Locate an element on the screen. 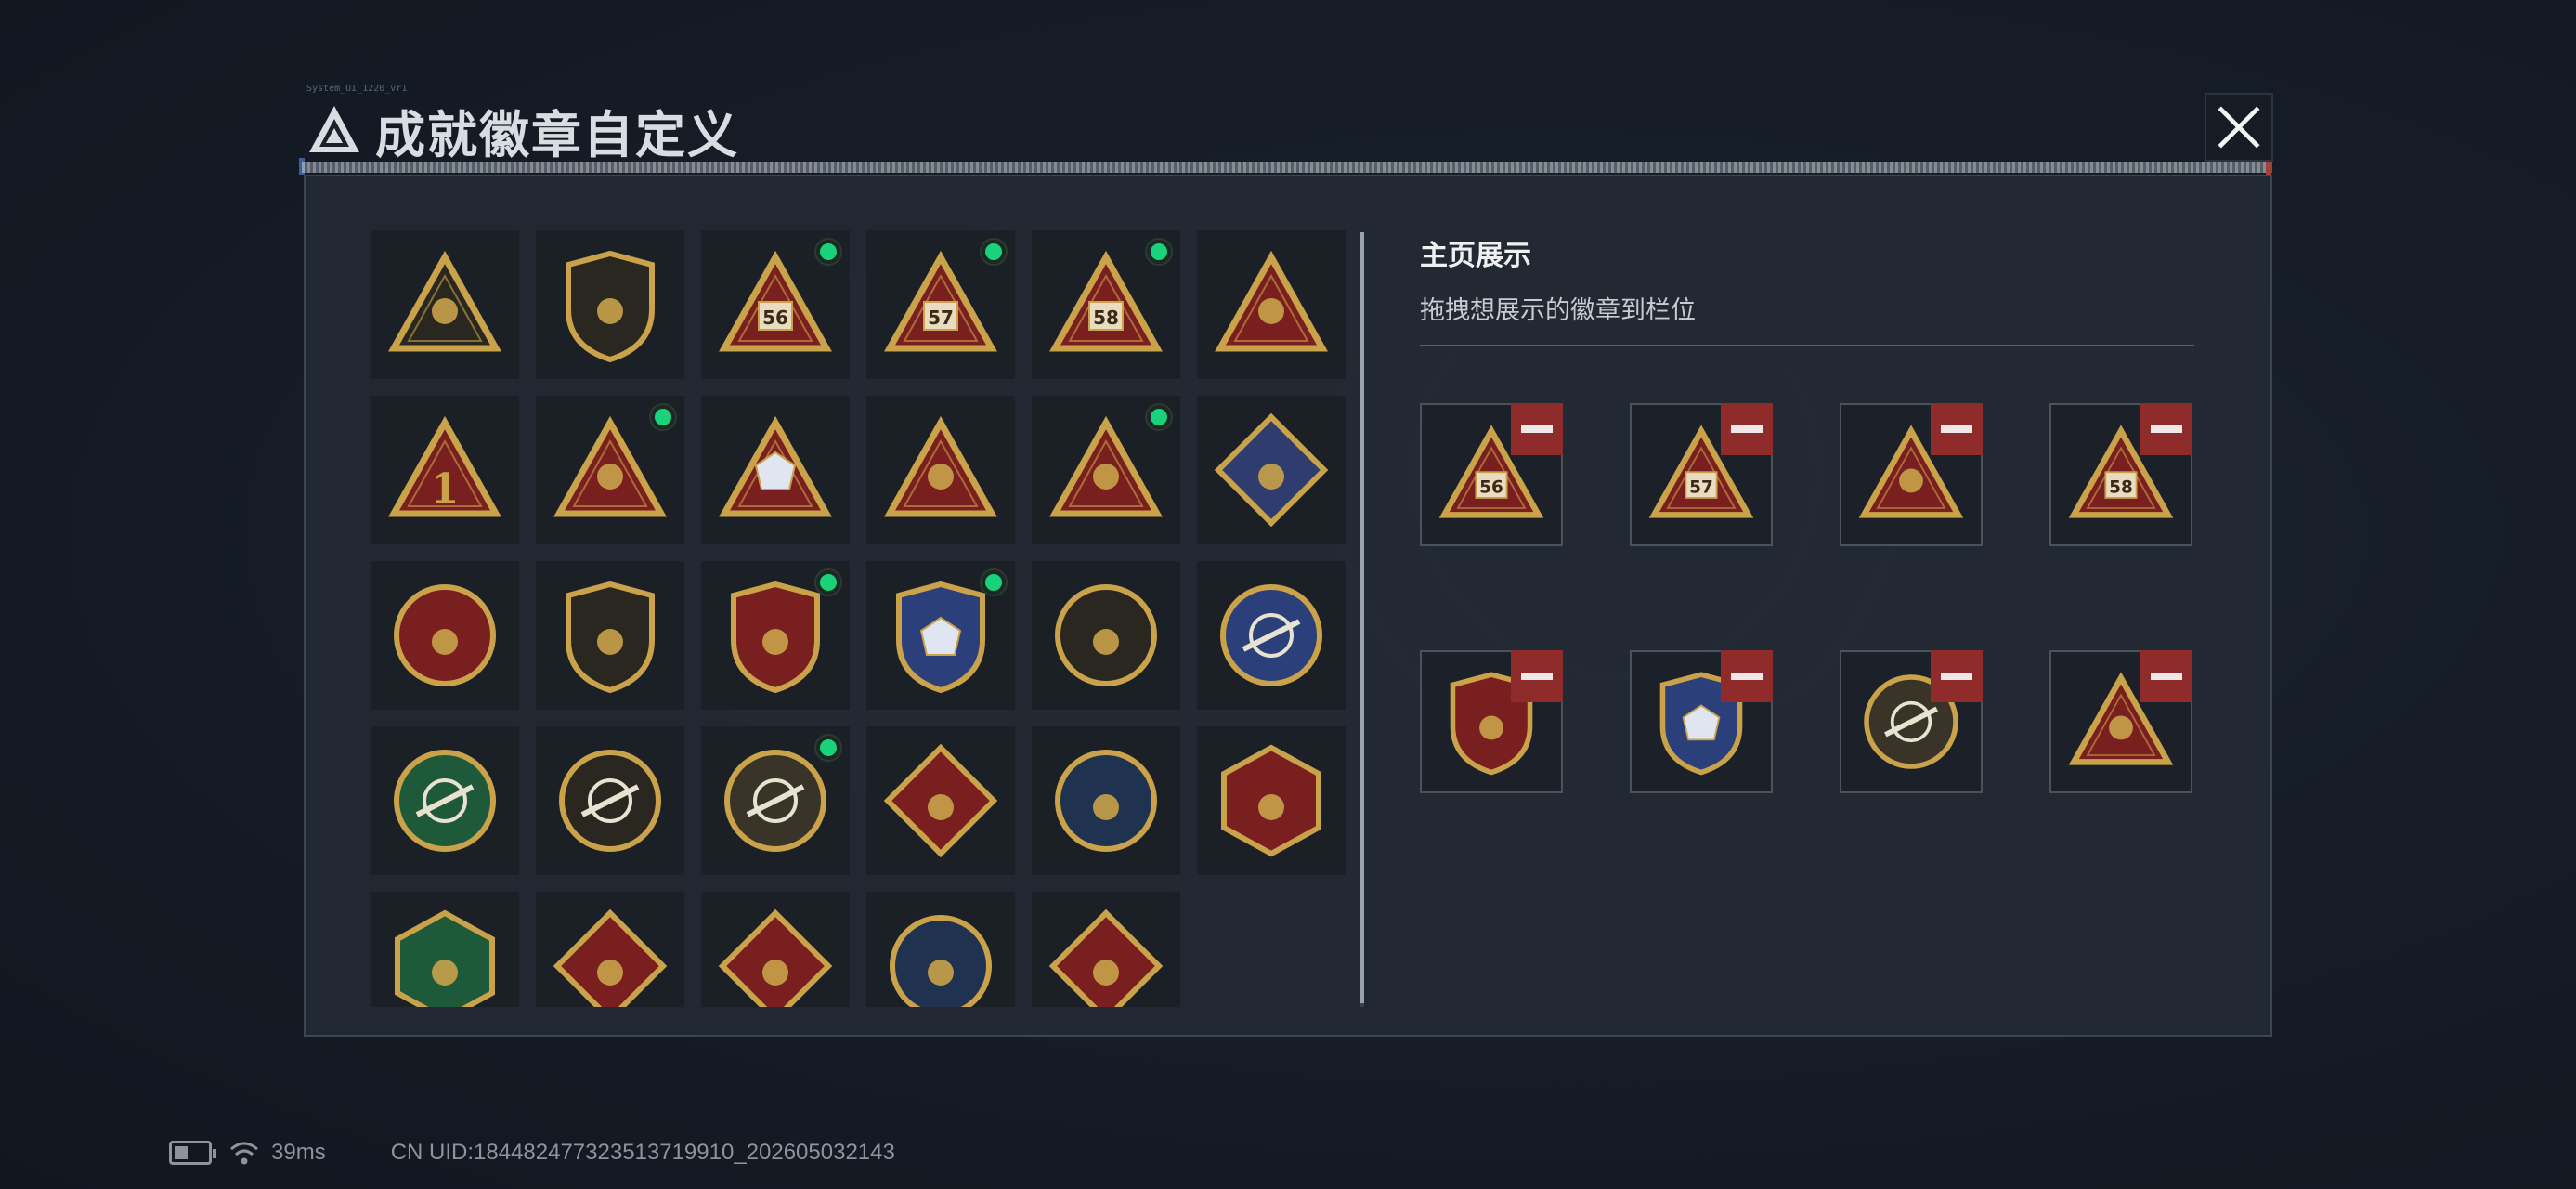 The height and width of the screenshot is (1189, 2576). badge-slot-wasp-hexagon-badge is located at coordinates (1271, 801).